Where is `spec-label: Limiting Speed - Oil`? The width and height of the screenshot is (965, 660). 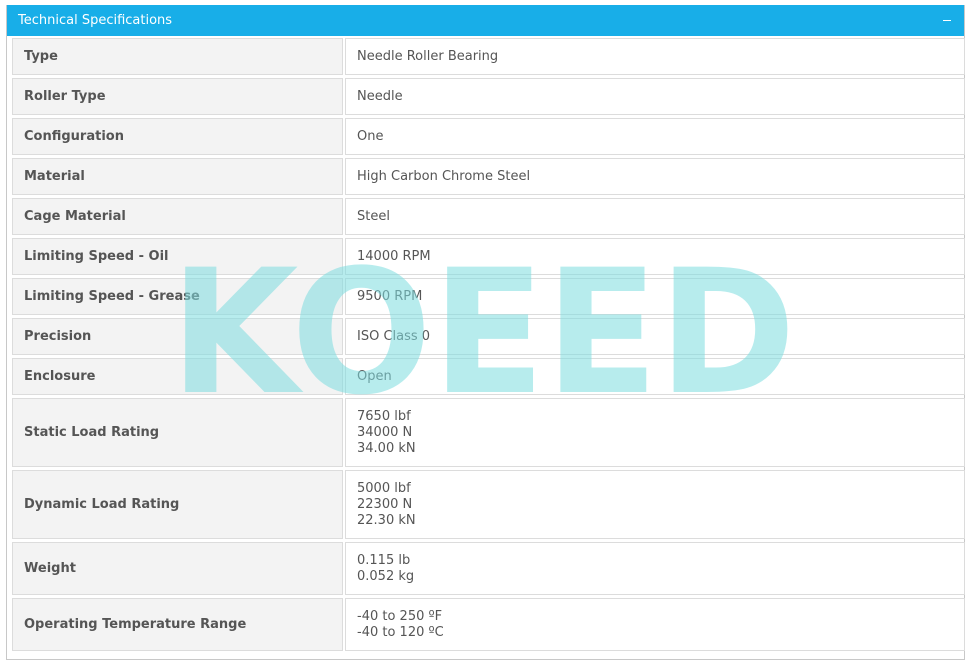 spec-label: Limiting Speed - Oil is located at coordinates (177, 256).